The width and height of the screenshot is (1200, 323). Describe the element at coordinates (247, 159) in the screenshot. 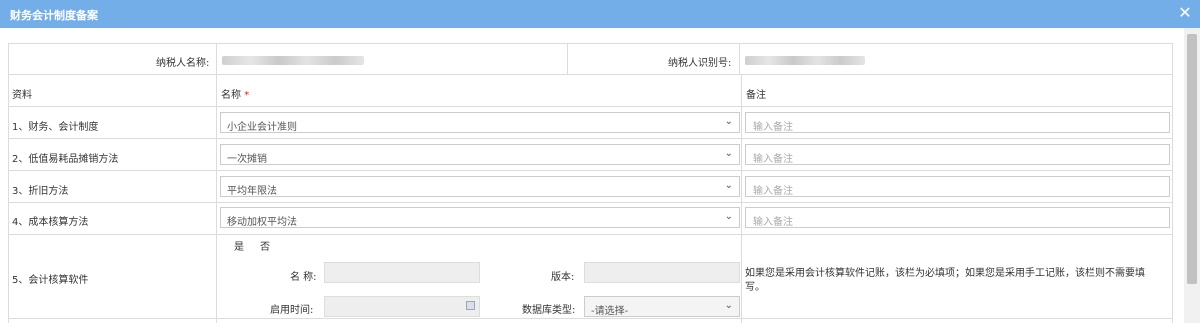

I see `select-value: 一次摊销` at that location.